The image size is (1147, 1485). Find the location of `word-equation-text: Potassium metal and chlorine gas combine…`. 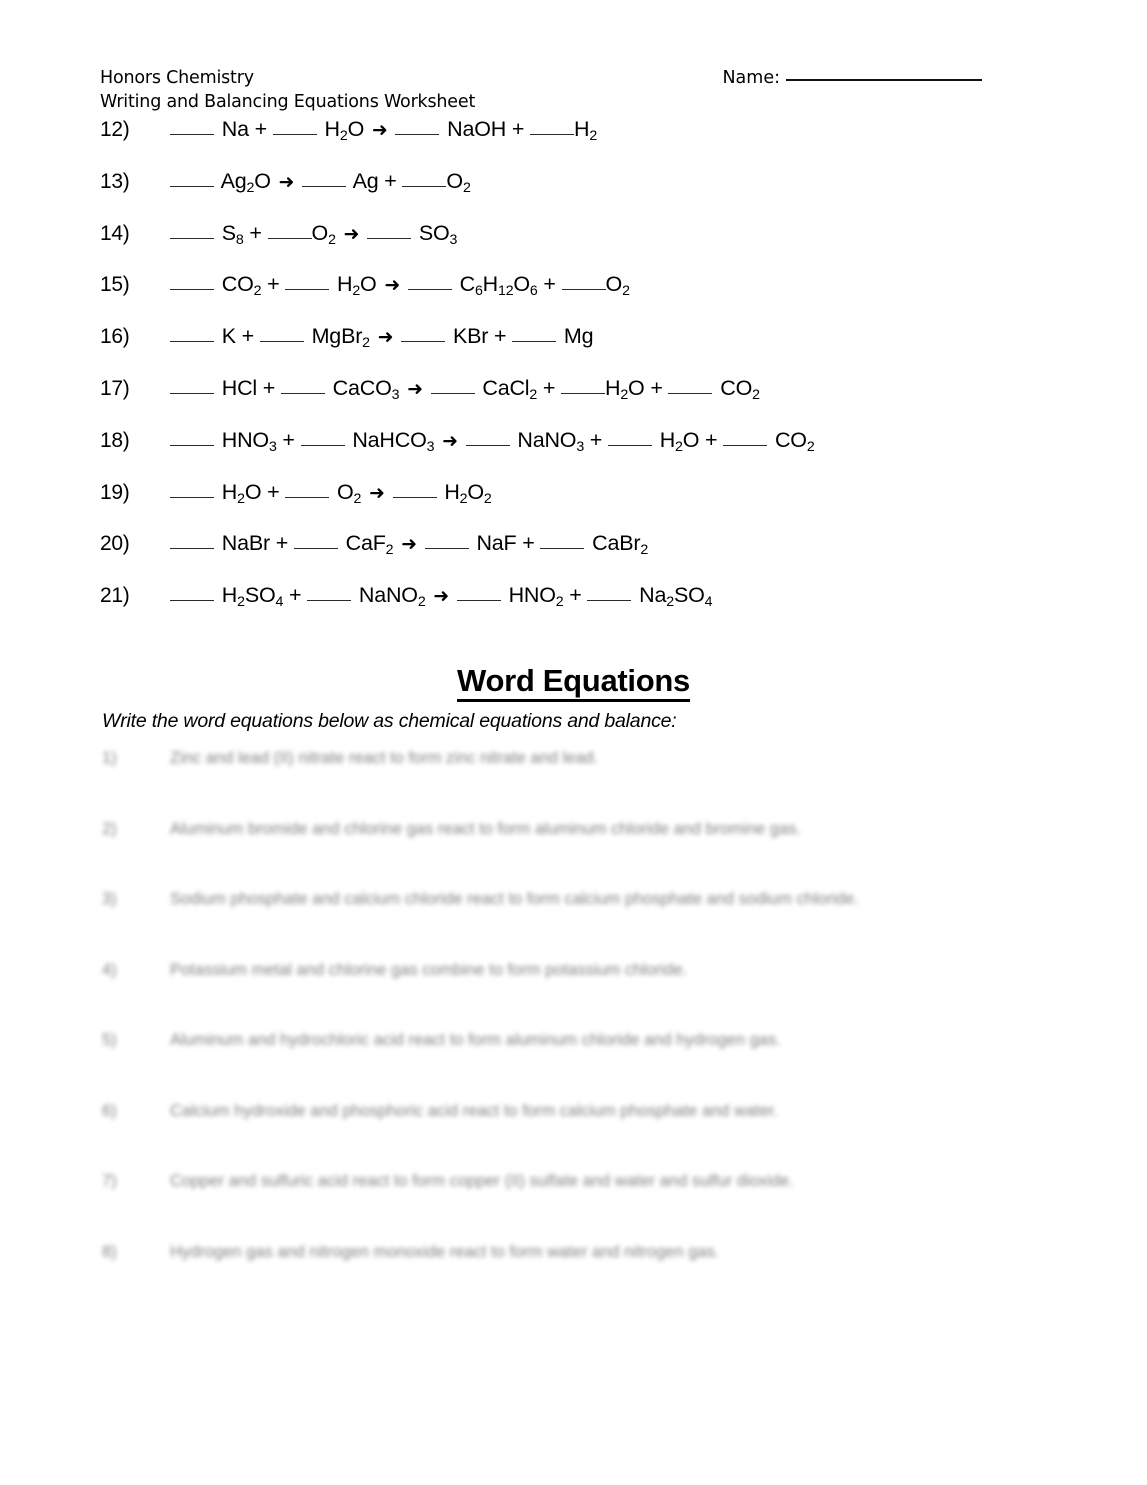

word-equation-text: Potassium metal and chlorine gas combine… is located at coordinates (429, 969).